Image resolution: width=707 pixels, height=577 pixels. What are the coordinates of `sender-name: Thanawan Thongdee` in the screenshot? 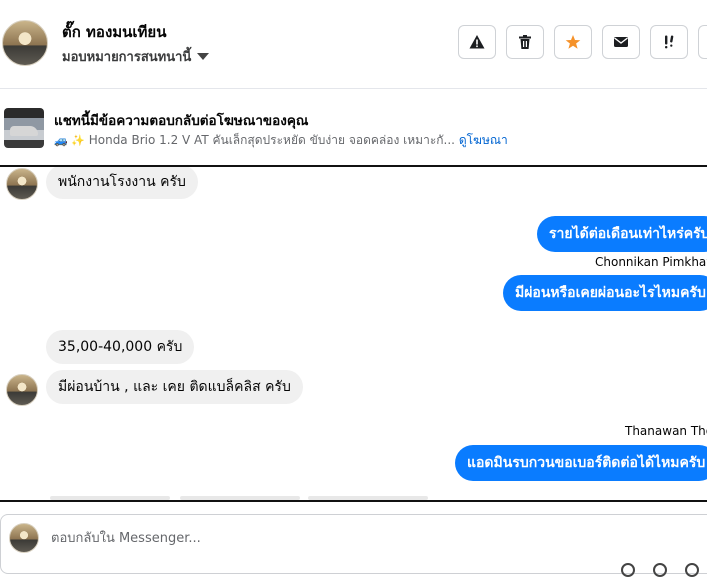 It's located at (666, 431).